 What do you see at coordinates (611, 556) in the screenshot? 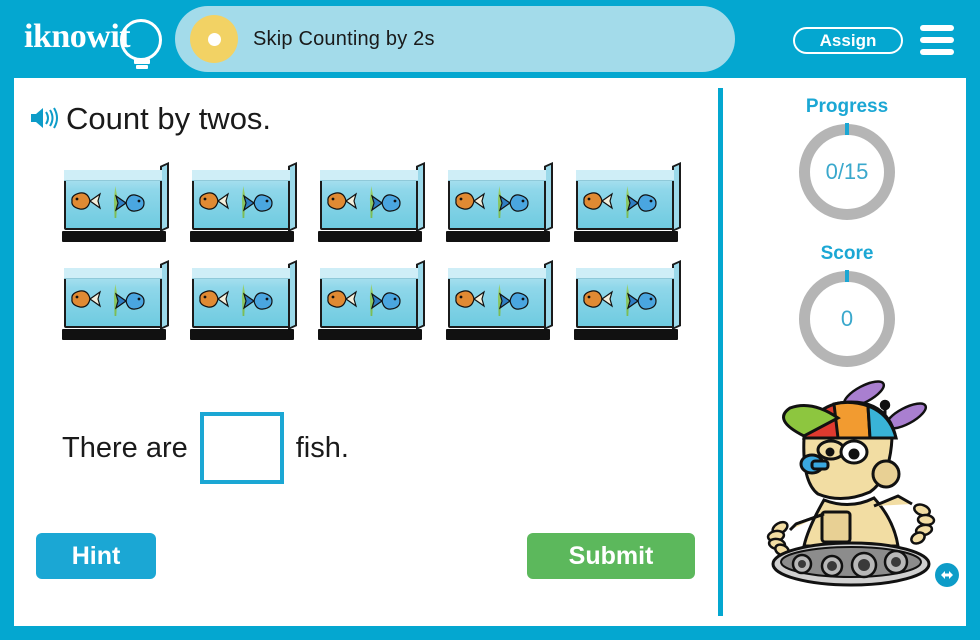
I see `submit-button: Submit` at bounding box center [611, 556].